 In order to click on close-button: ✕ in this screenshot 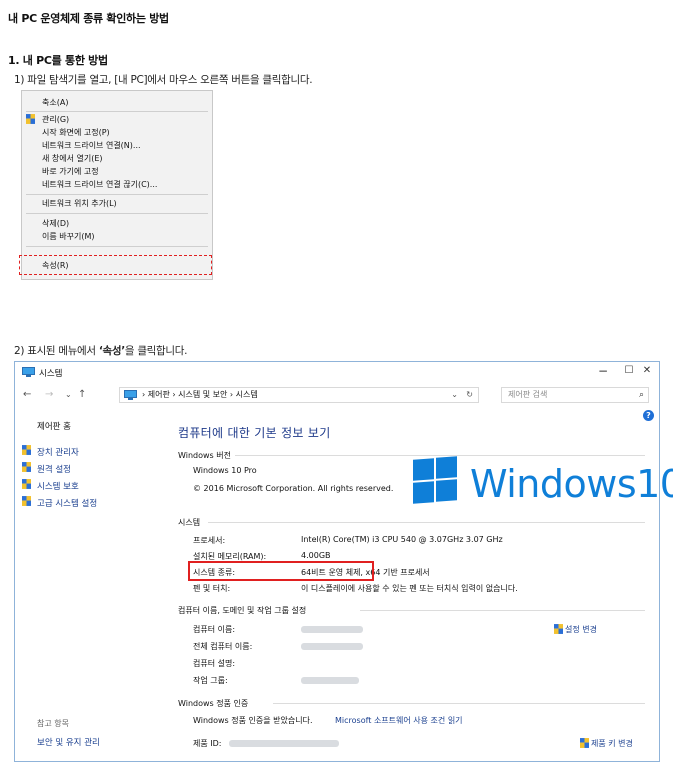, I will do `click(647, 370)`.